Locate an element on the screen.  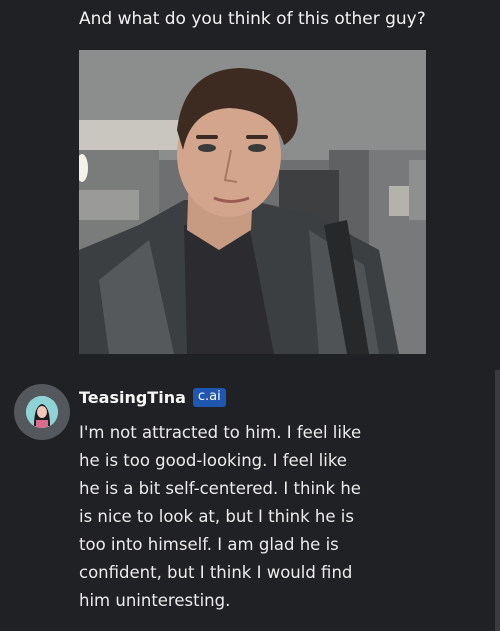
bot-avatar is located at coordinates (42, 412).